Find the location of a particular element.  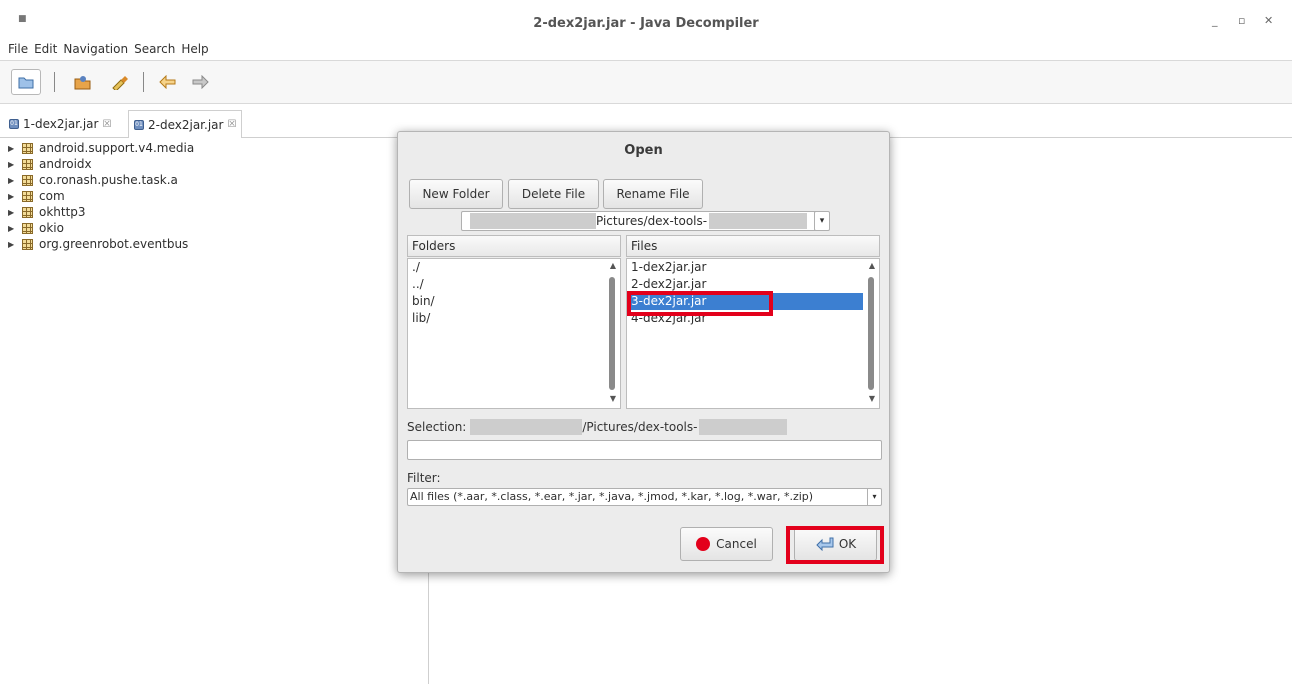

tab-label: 1-dex2jar.jar is located at coordinates (61, 124).